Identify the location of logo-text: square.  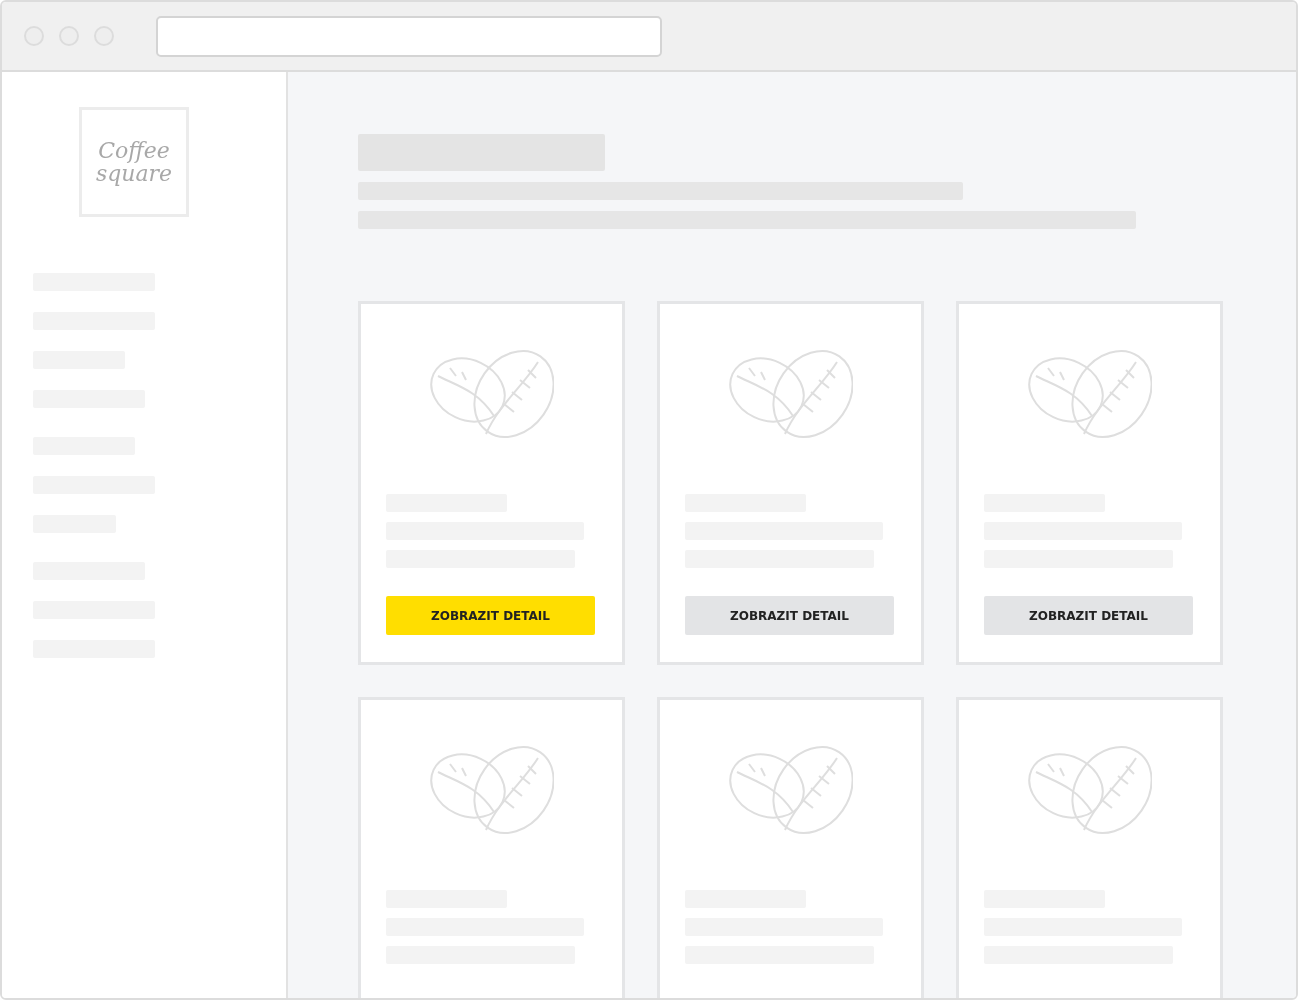
(134, 173).